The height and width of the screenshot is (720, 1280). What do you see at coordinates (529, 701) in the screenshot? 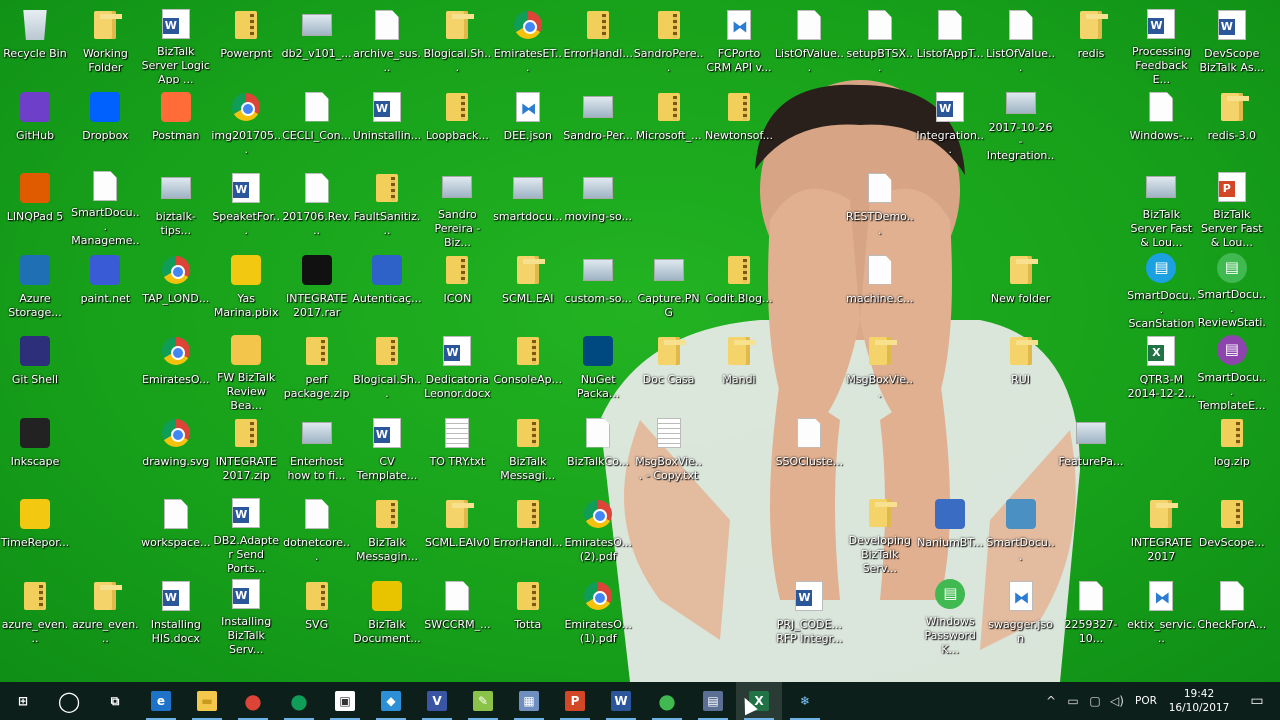
I see `taskbar-biztalk-admin: ▦` at bounding box center [529, 701].